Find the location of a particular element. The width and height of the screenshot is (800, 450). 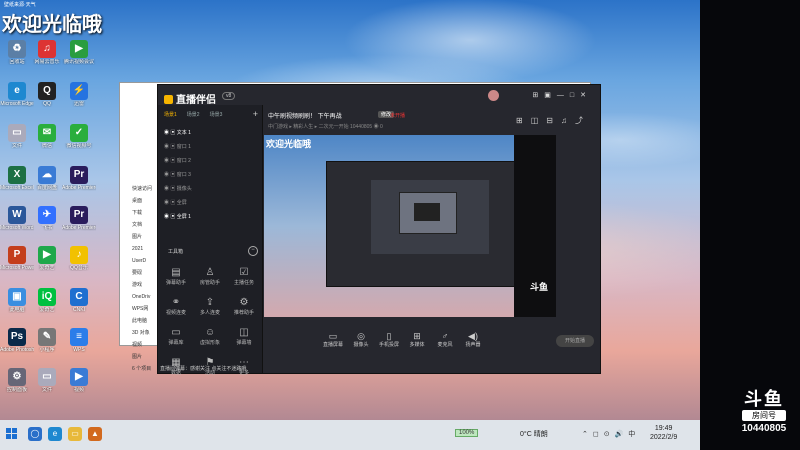

system-tray: ⌃◻⊙🔊中 is located at coordinates (611, 434).